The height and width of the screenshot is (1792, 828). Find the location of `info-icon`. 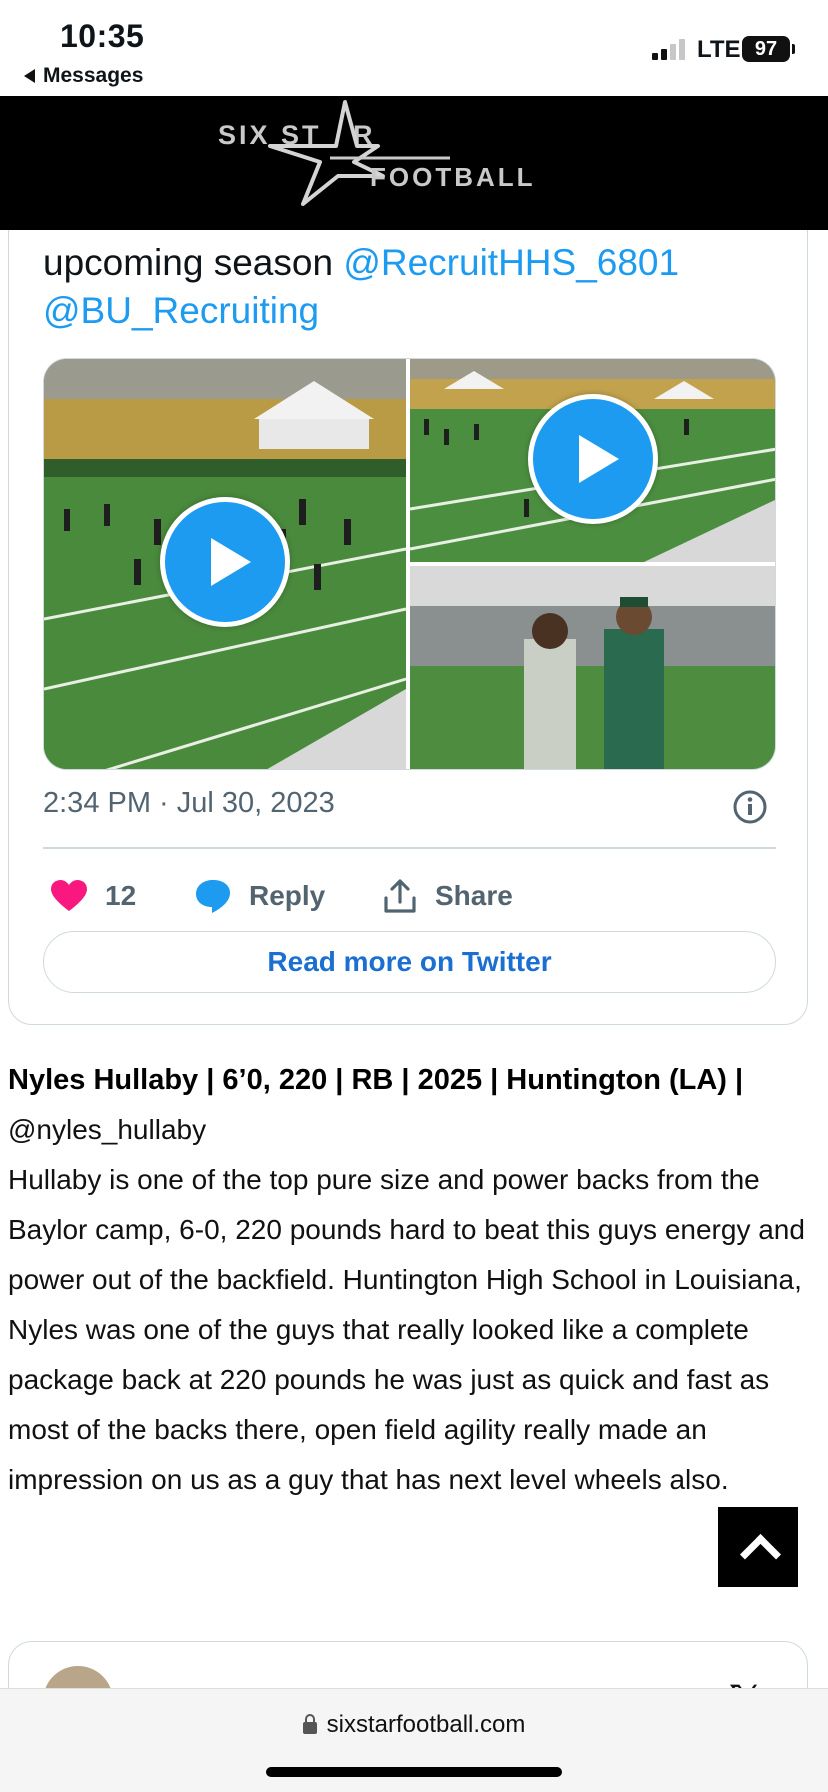

info-icon is located at coordinates (750, 807).